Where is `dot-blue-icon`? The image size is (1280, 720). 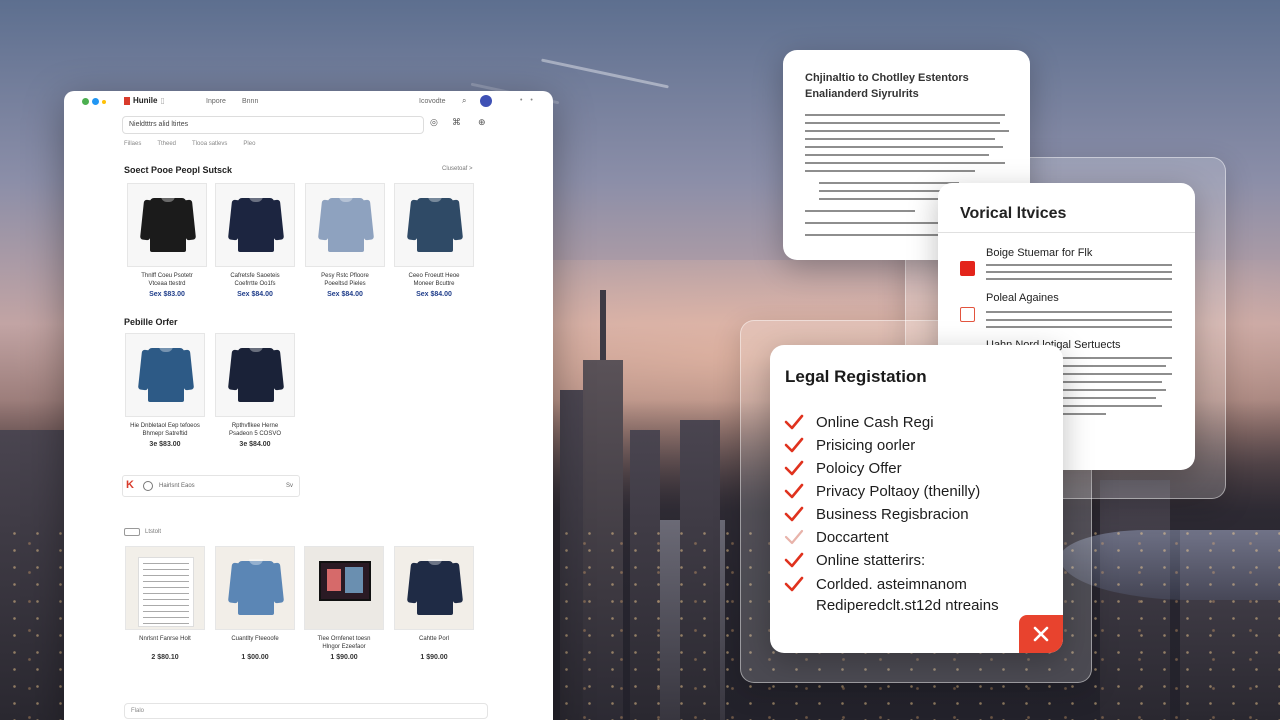 dot-blue-icon is located at coordinates (95, 101).